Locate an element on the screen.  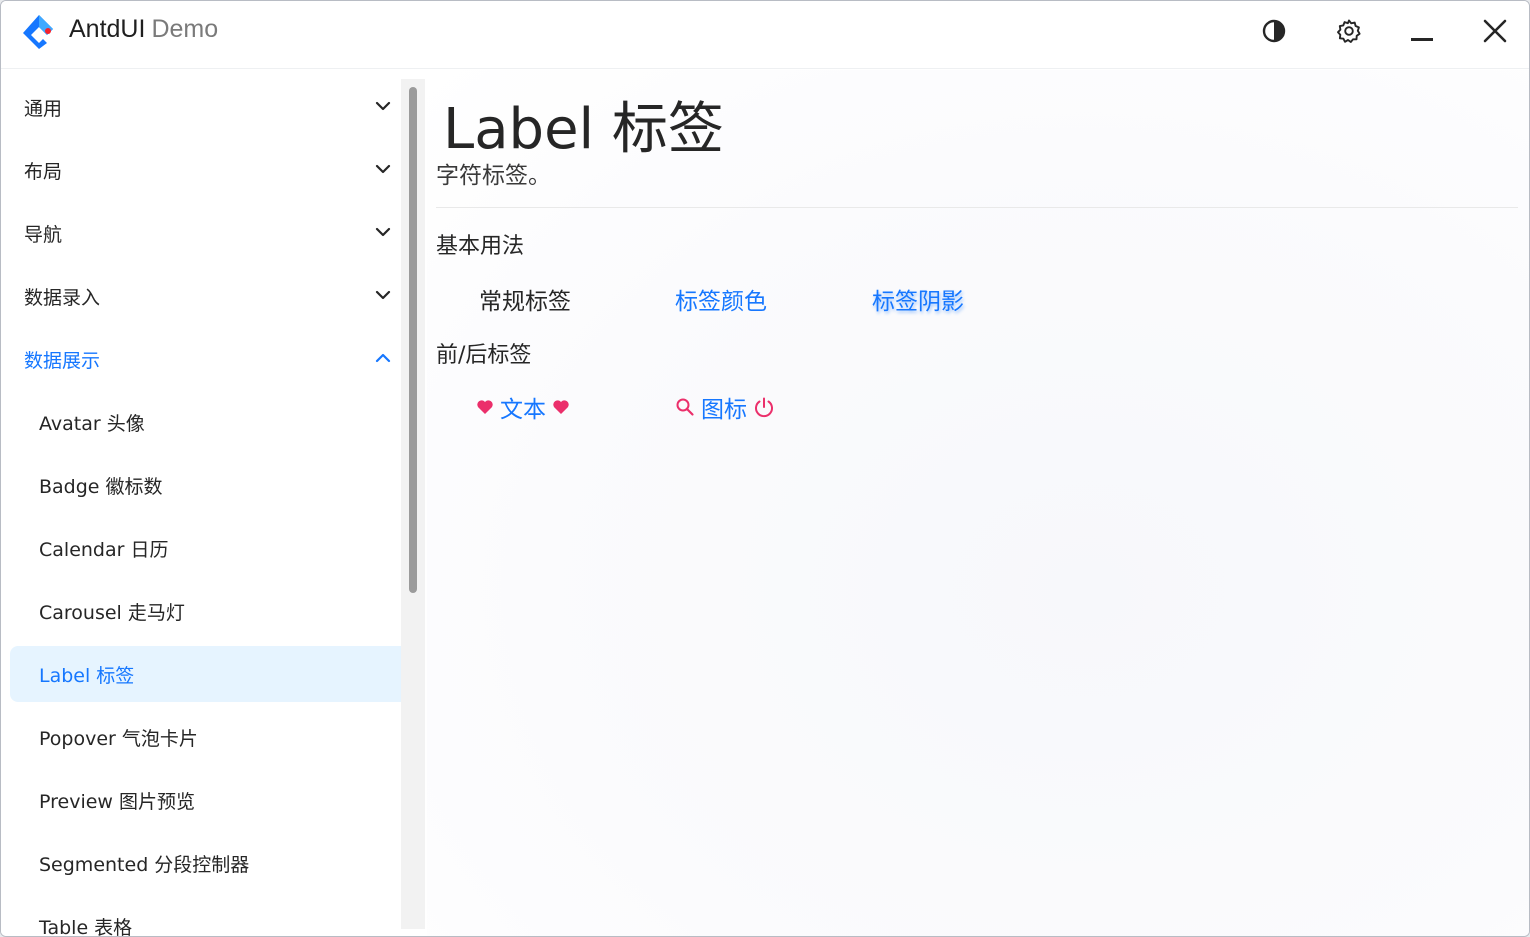
settings-button is located at coordinates (1349, 31).